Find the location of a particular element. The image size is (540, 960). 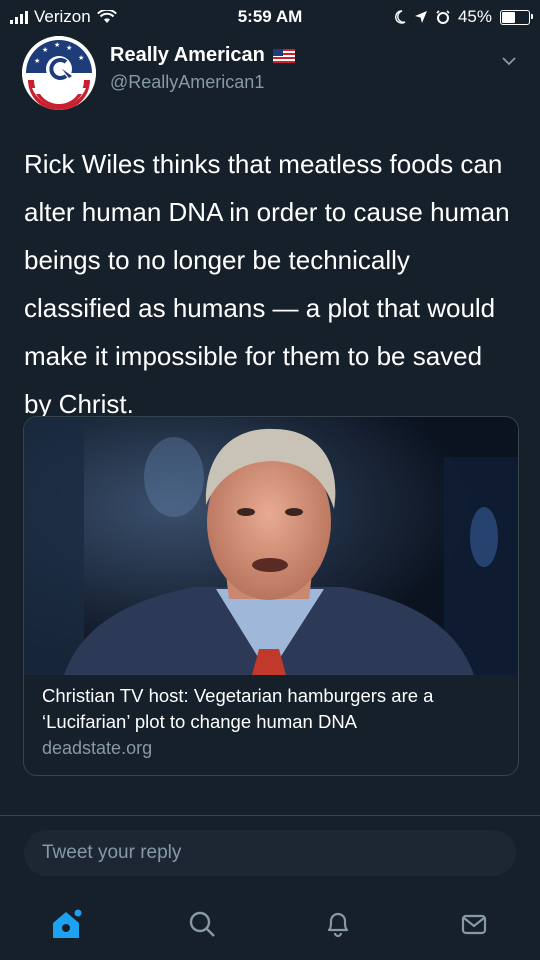

bottom-tab-bar is located at coordinates (270, 925).